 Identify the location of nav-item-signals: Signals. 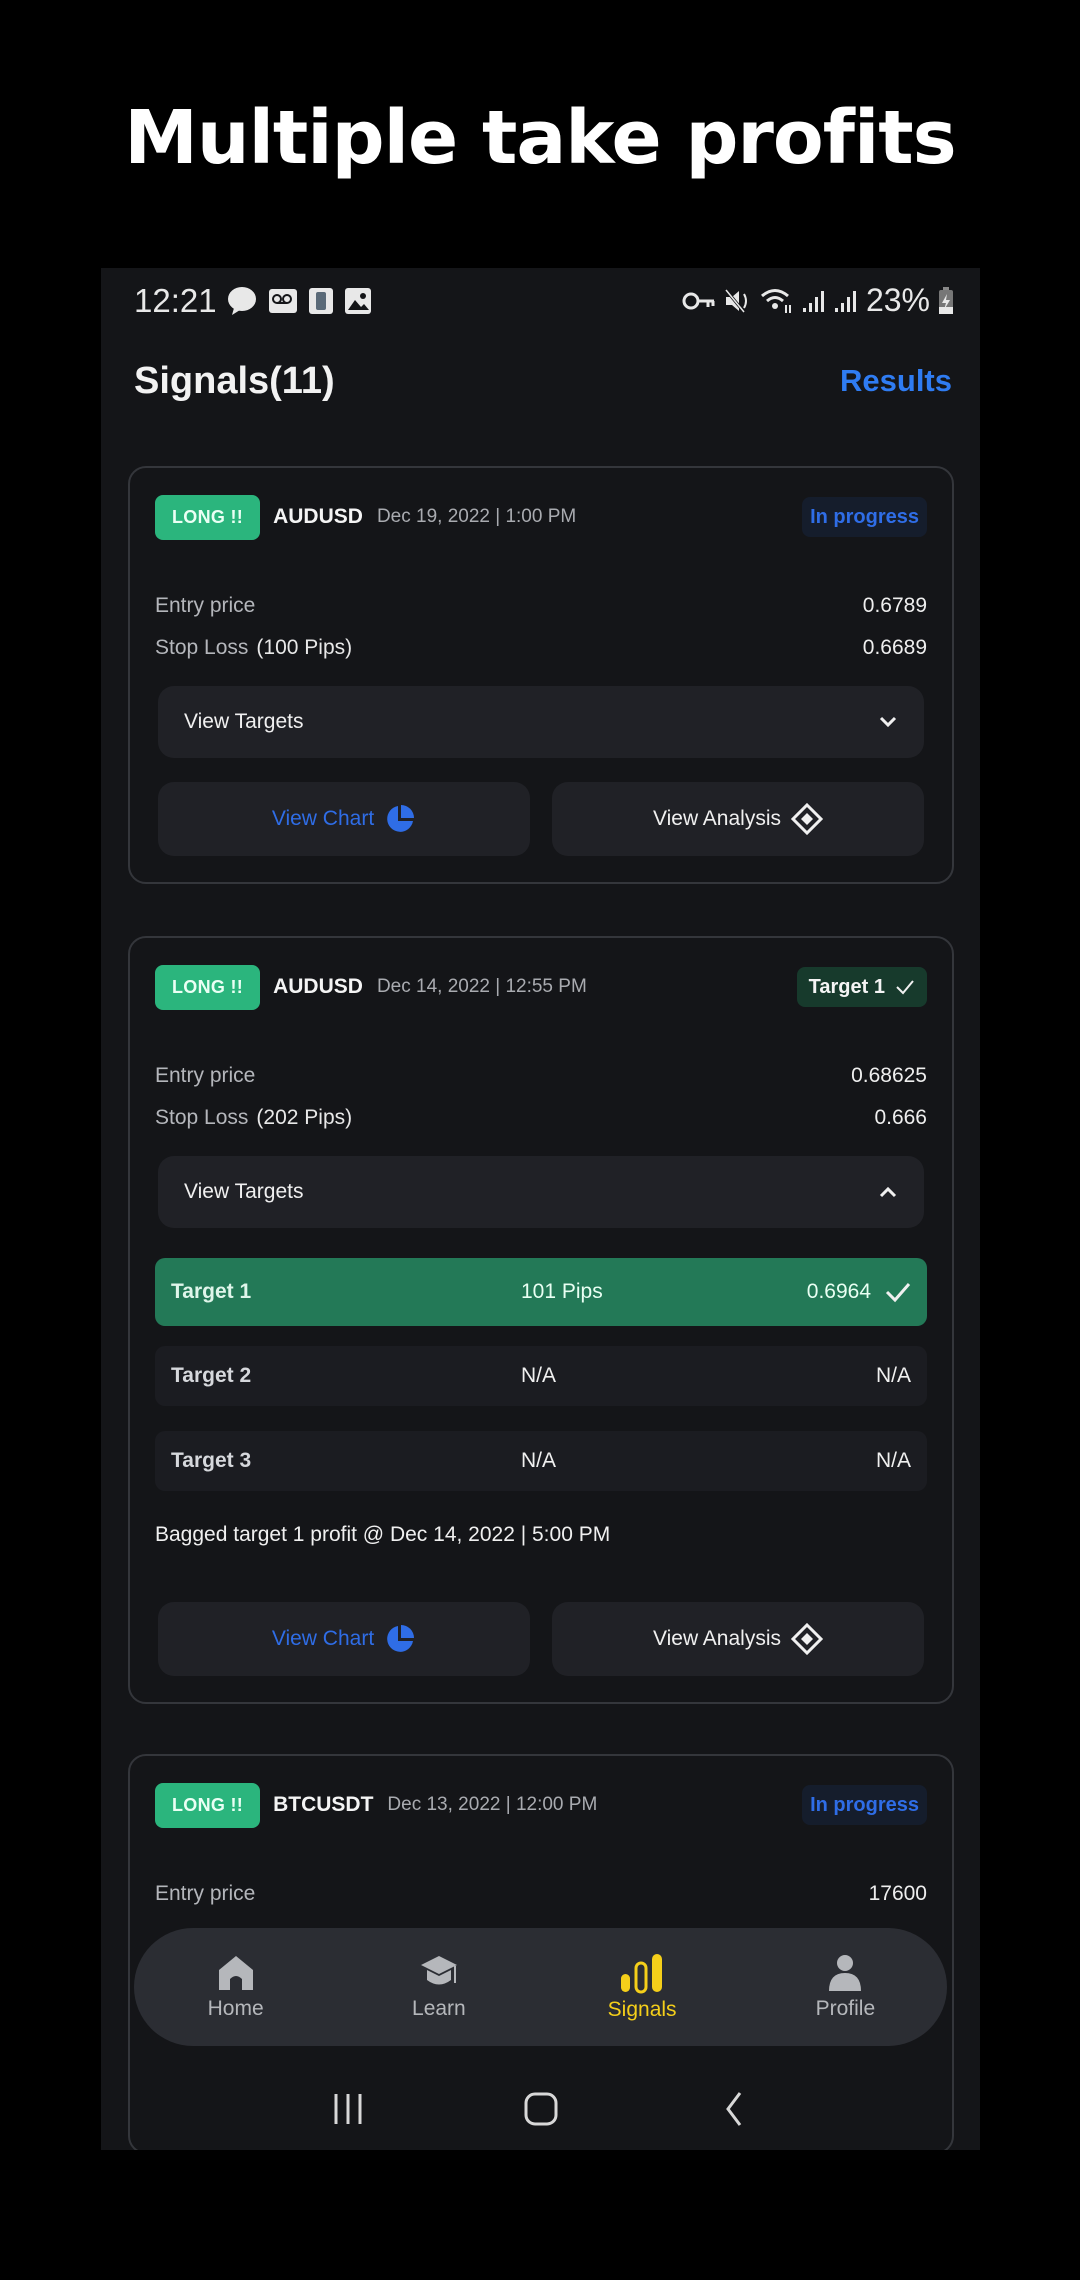
(642, 1987).